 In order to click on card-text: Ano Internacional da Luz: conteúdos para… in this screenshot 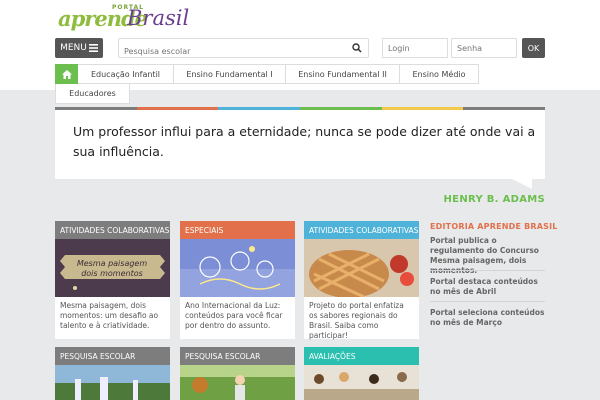, I will do `click(234, 315)`.